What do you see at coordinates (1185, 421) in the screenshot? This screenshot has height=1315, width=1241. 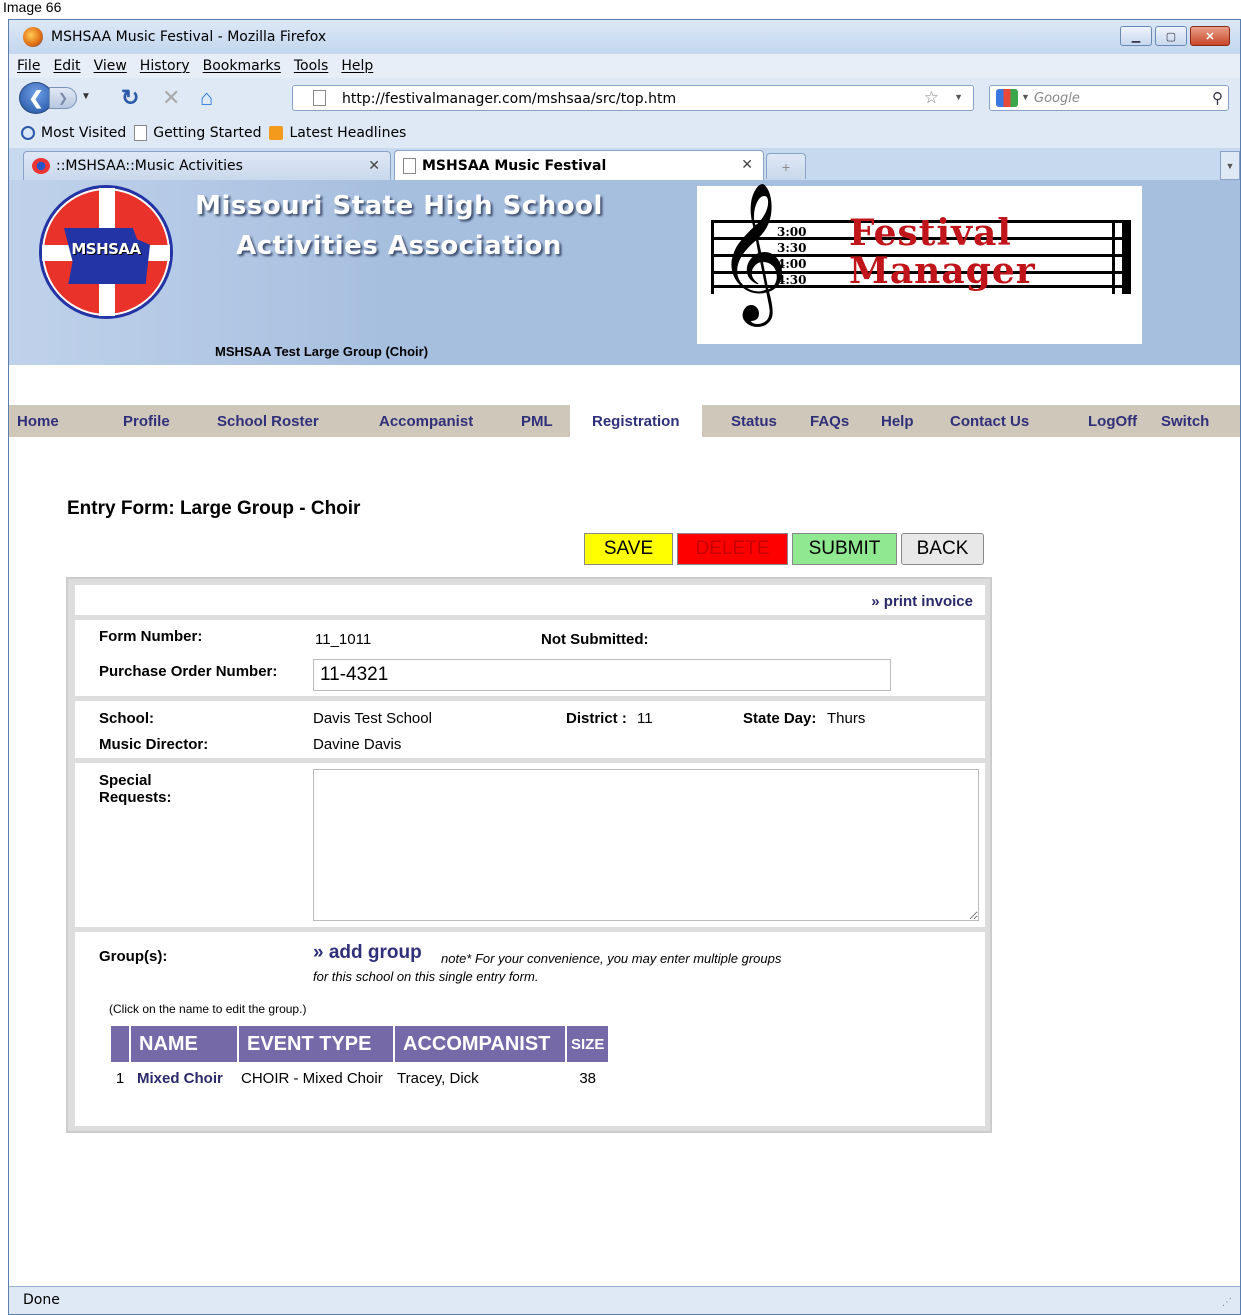 I see `nav-switch: Switch` at bounding box center [1185, 421].